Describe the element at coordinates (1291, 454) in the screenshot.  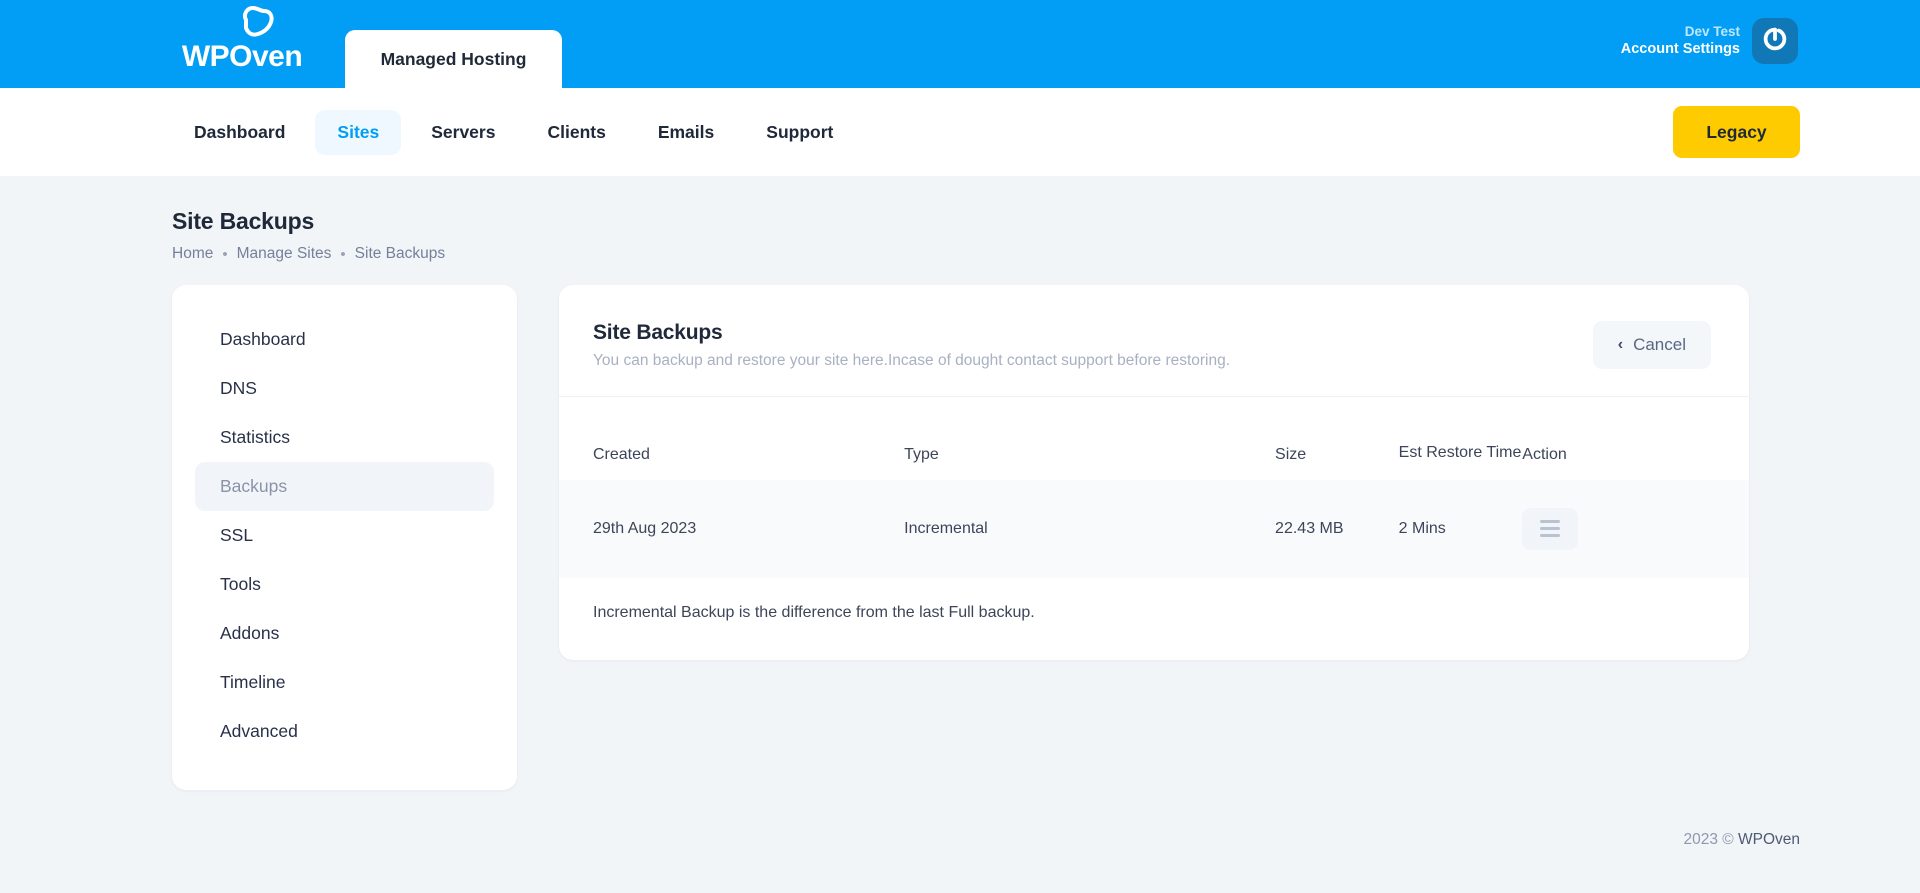
I see `column-header-size: Size` at that location.